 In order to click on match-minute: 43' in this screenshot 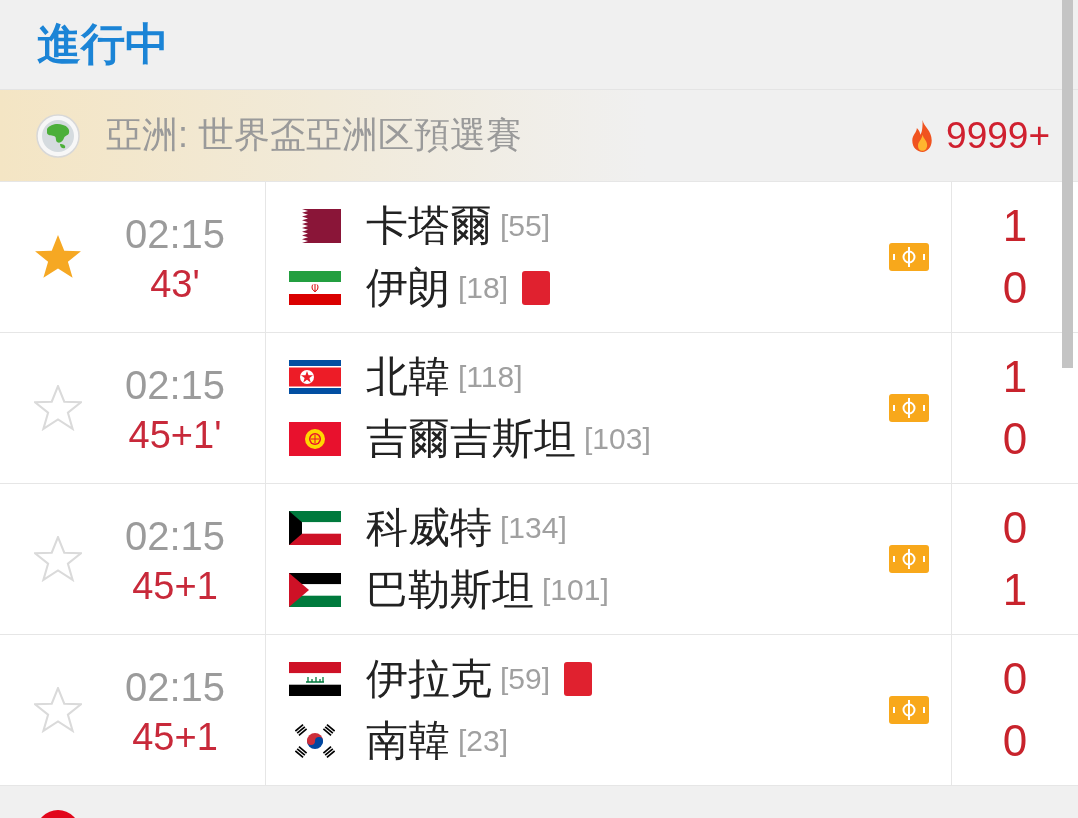, I will do `click(175, 284)`.